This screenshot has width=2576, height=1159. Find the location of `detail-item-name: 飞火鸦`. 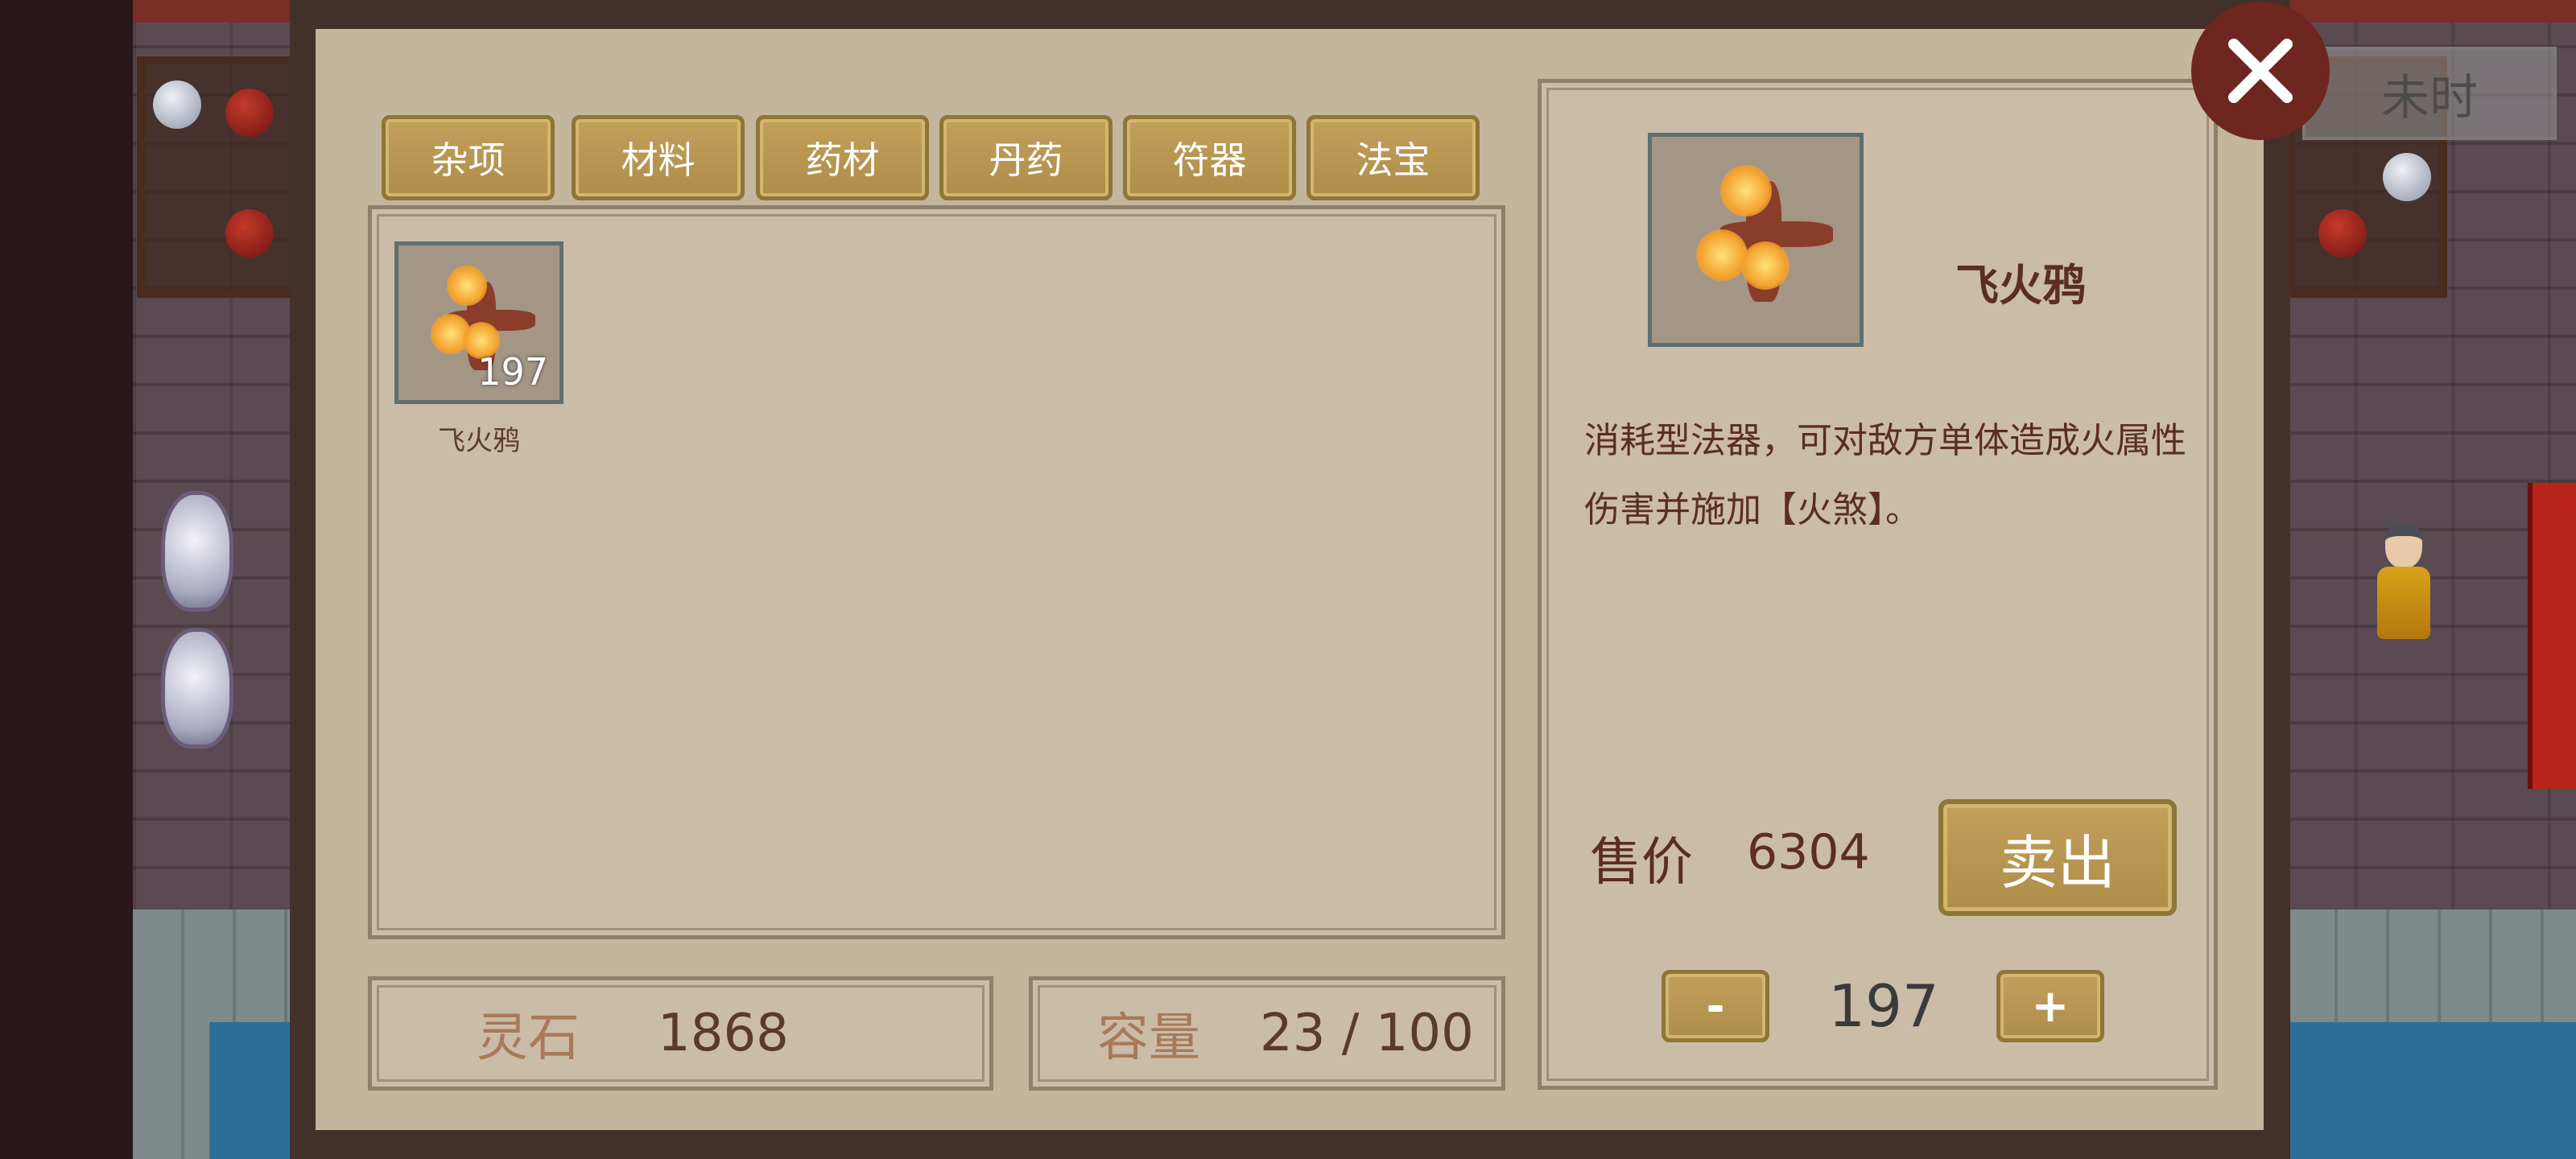

detail-item-name: 飞火鸦 is located at coordinates (2020, 285).